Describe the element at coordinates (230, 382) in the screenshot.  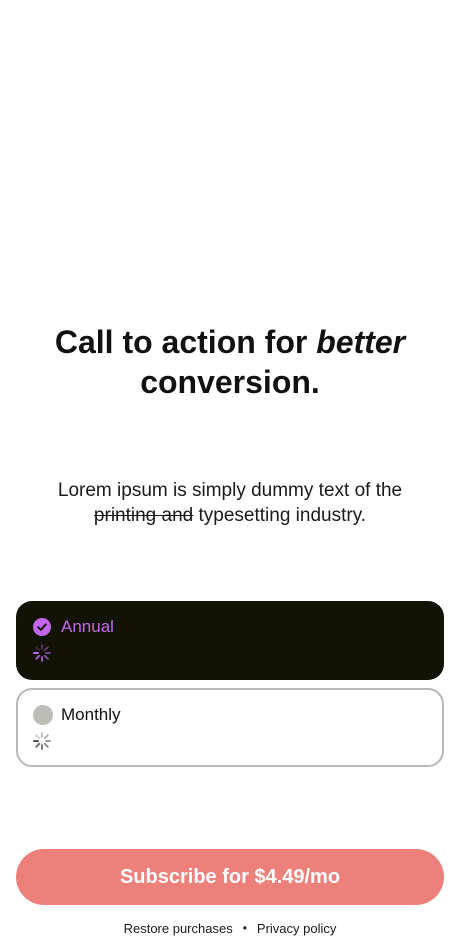
I see `headline-line-2: conversion.` at that location.